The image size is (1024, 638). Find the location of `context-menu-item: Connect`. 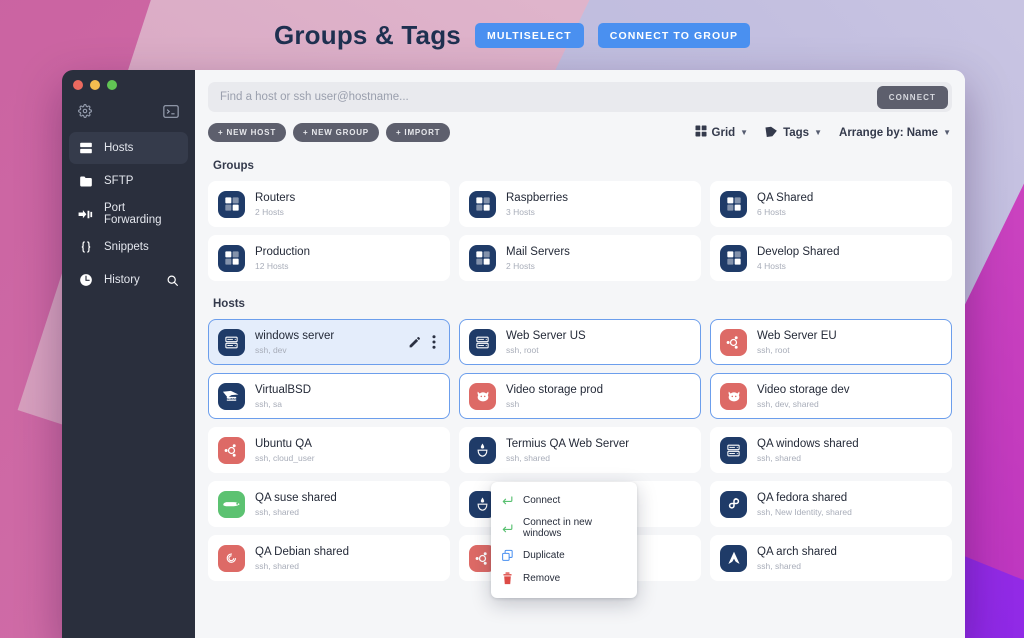

context-menu-item: Connect is located at coordinates (564, 500).